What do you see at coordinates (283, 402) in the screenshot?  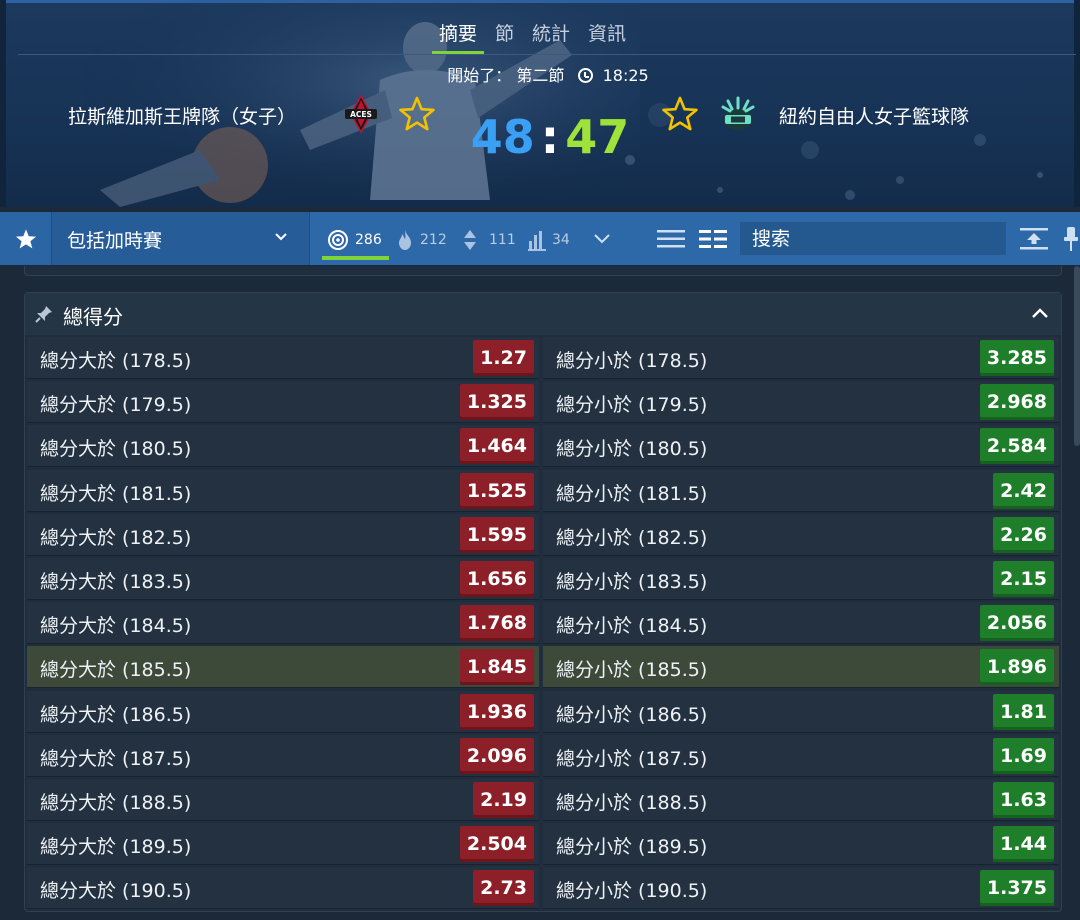 I see `over-outcome: 總分大於 (179.5) 1.325` at bounding box center [283, 402].